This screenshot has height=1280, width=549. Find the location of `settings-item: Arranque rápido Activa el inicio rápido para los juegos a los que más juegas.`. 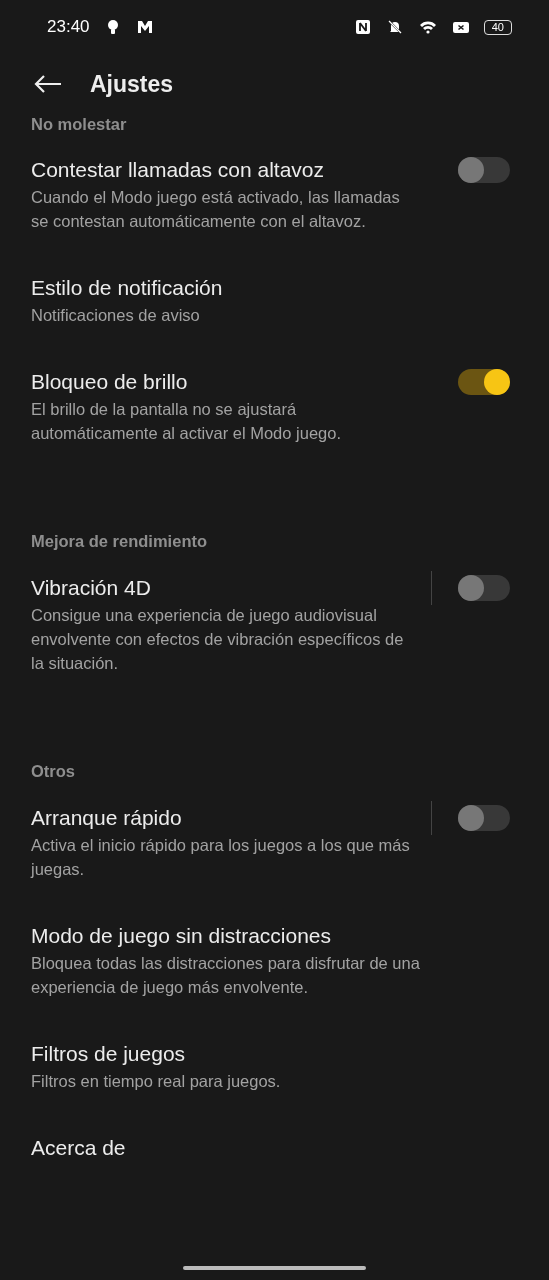

settings-item: Arranque rápido Activa el inicio rápido para los juegos a los que más juegas. is located at coordinates (274, 842).